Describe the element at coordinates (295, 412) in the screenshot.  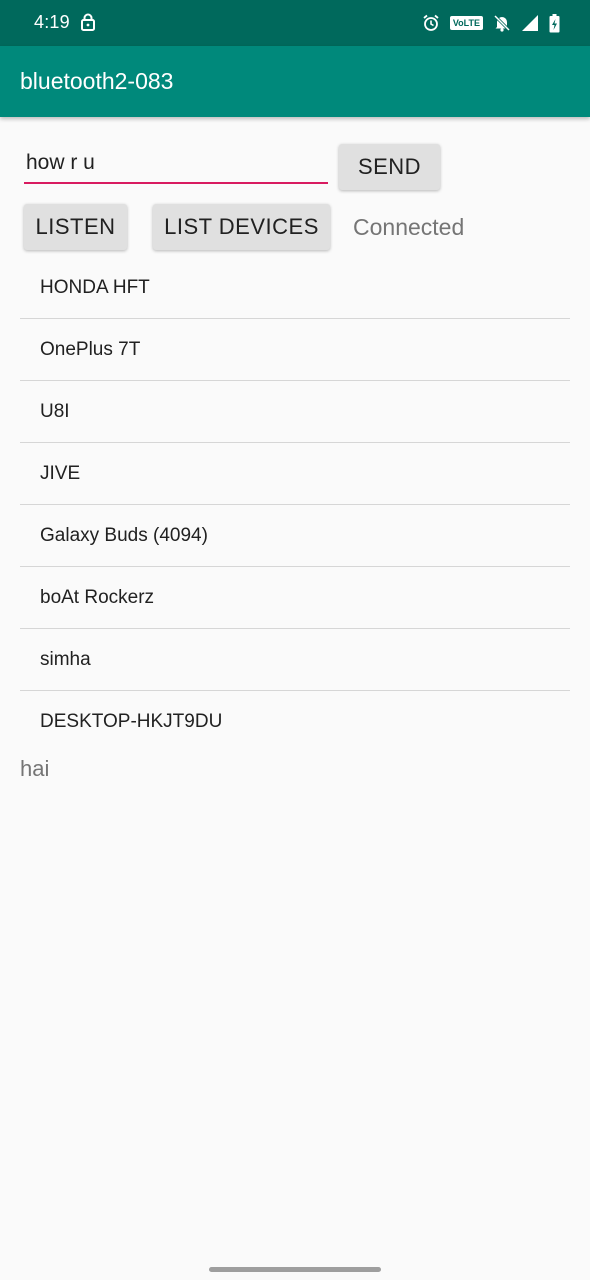
I see `device-item-u8i: U8I` at that location.